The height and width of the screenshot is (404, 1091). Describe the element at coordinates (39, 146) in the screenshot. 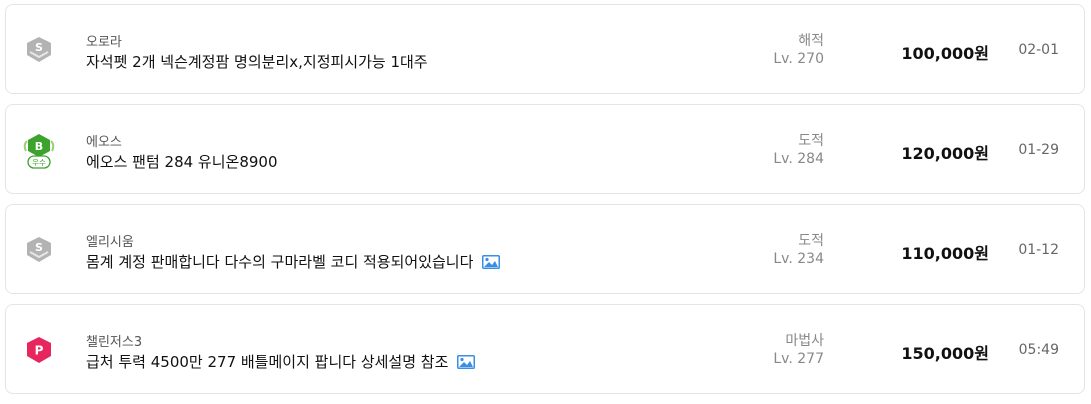

I see `svg-text: B` at that location.